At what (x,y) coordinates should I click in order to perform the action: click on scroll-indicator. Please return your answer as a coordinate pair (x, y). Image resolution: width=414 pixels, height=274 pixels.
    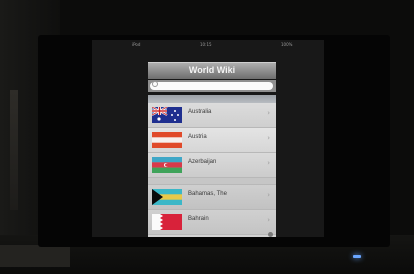
    Looking at the image, I should click on (270, 234).